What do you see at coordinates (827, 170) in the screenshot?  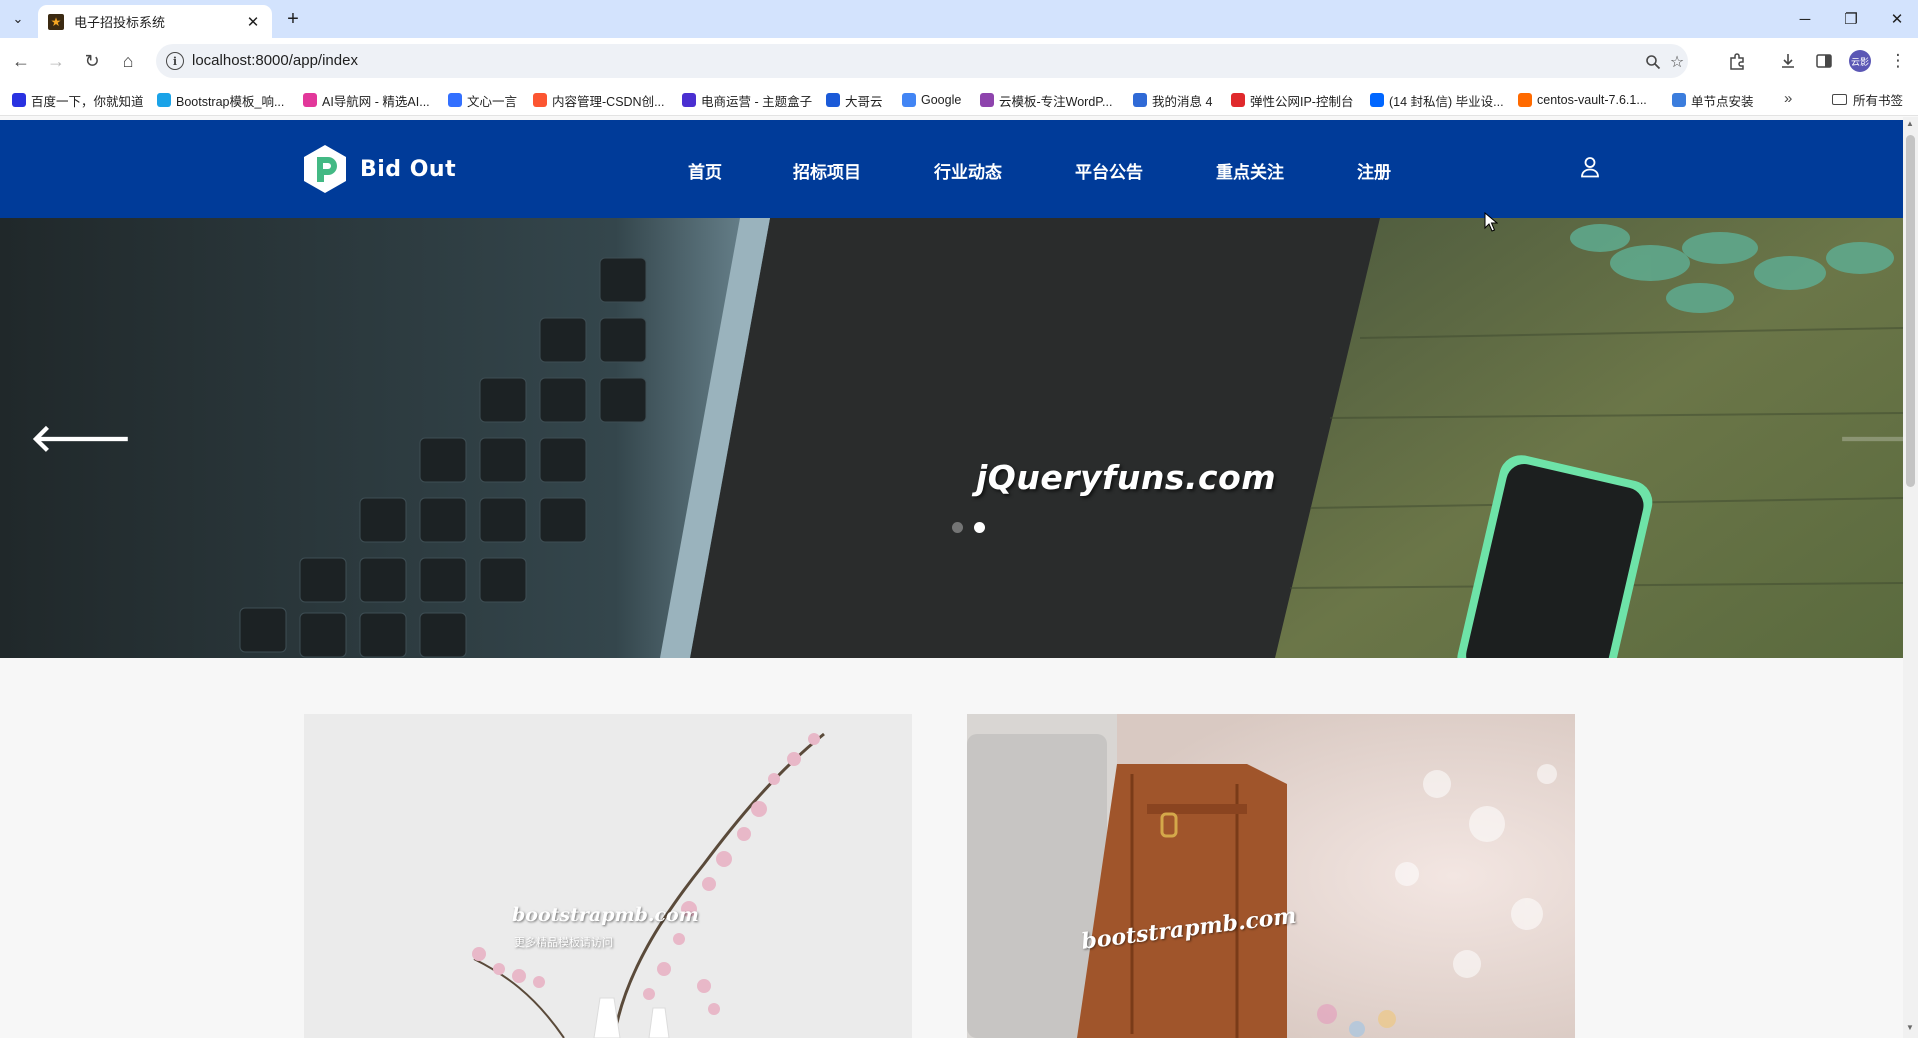 I see `nav-bid-projects: 招标项目` at bounding box center [827, 170].